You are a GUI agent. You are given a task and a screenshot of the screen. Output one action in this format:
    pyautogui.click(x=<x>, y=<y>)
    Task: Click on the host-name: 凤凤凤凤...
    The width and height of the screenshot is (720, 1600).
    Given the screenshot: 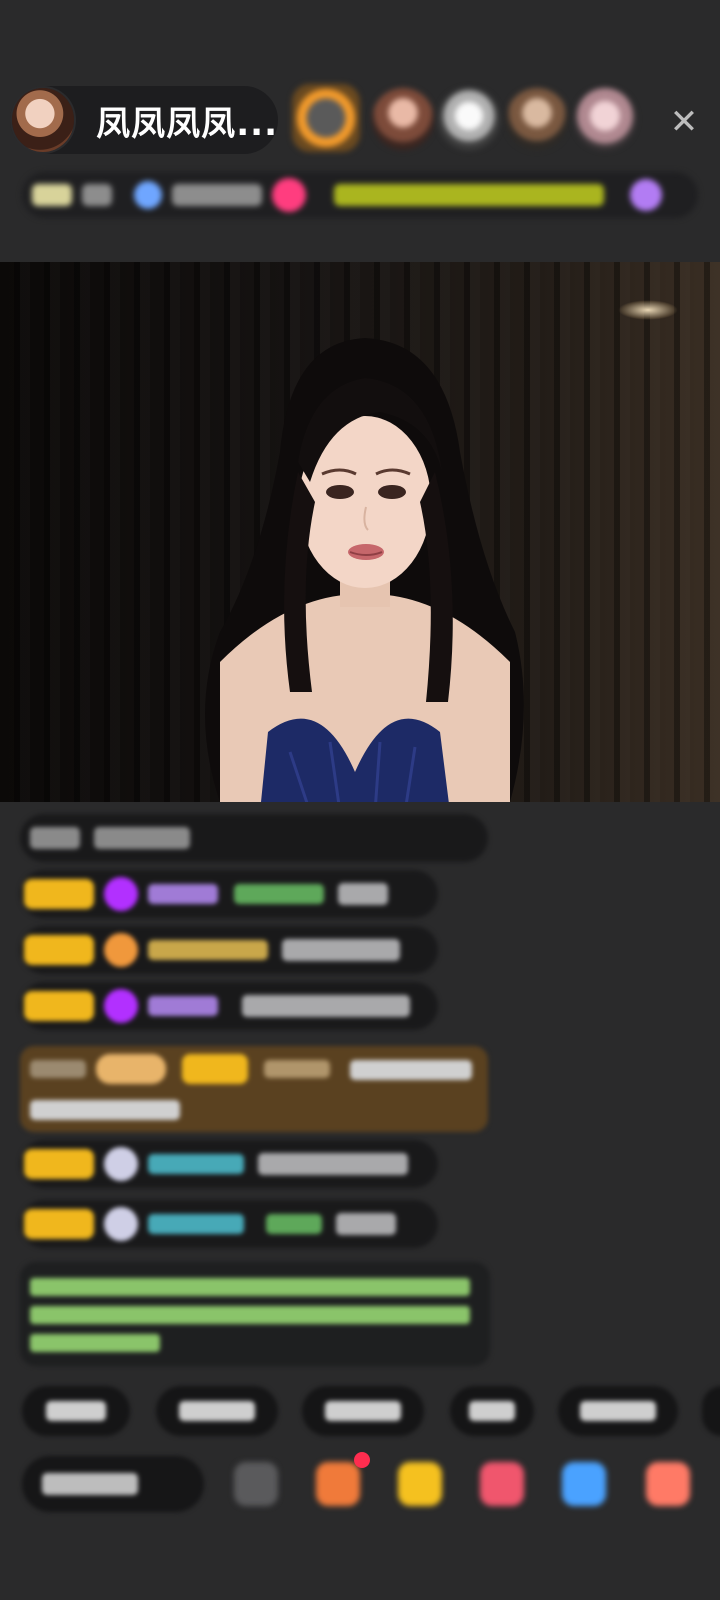 What is the action you would take?
    pyautogui.click(x=187, y=123)
    